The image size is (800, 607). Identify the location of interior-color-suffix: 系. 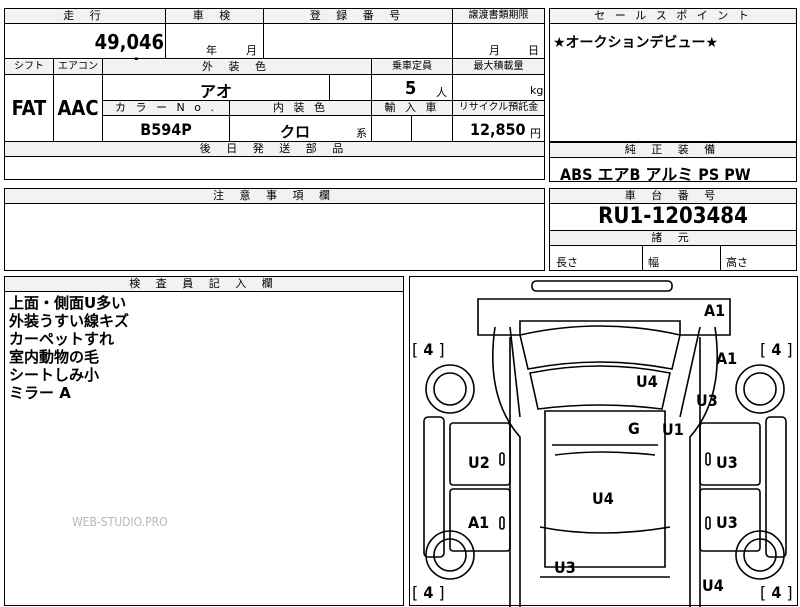
(361, 133).